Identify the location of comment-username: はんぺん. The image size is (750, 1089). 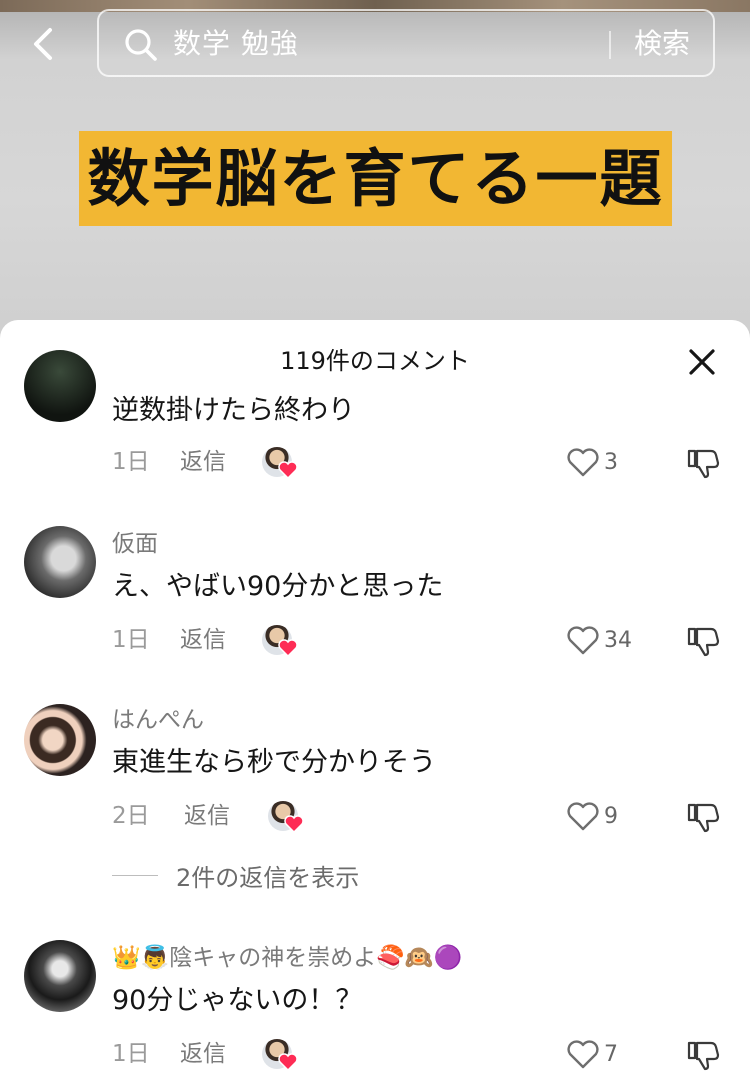
(158, 720).